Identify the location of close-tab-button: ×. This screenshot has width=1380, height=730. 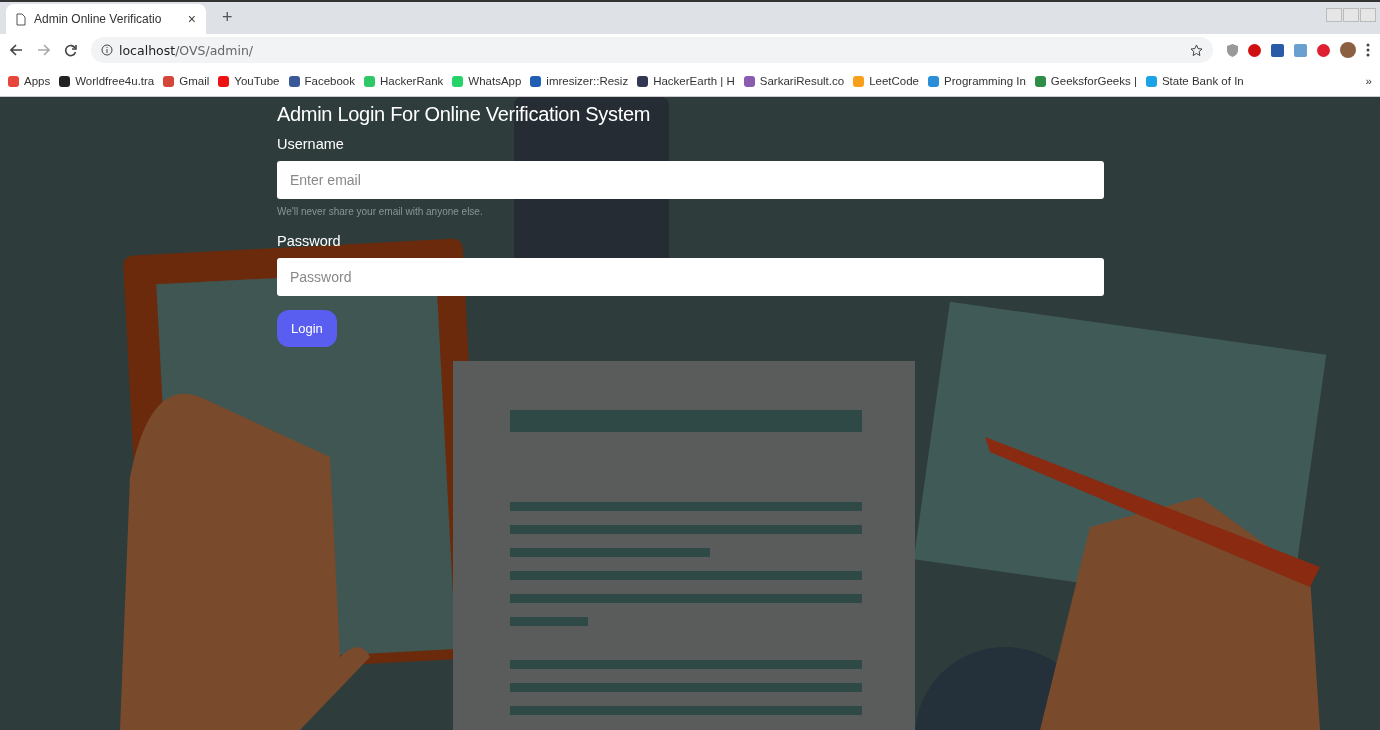
(191, 19).